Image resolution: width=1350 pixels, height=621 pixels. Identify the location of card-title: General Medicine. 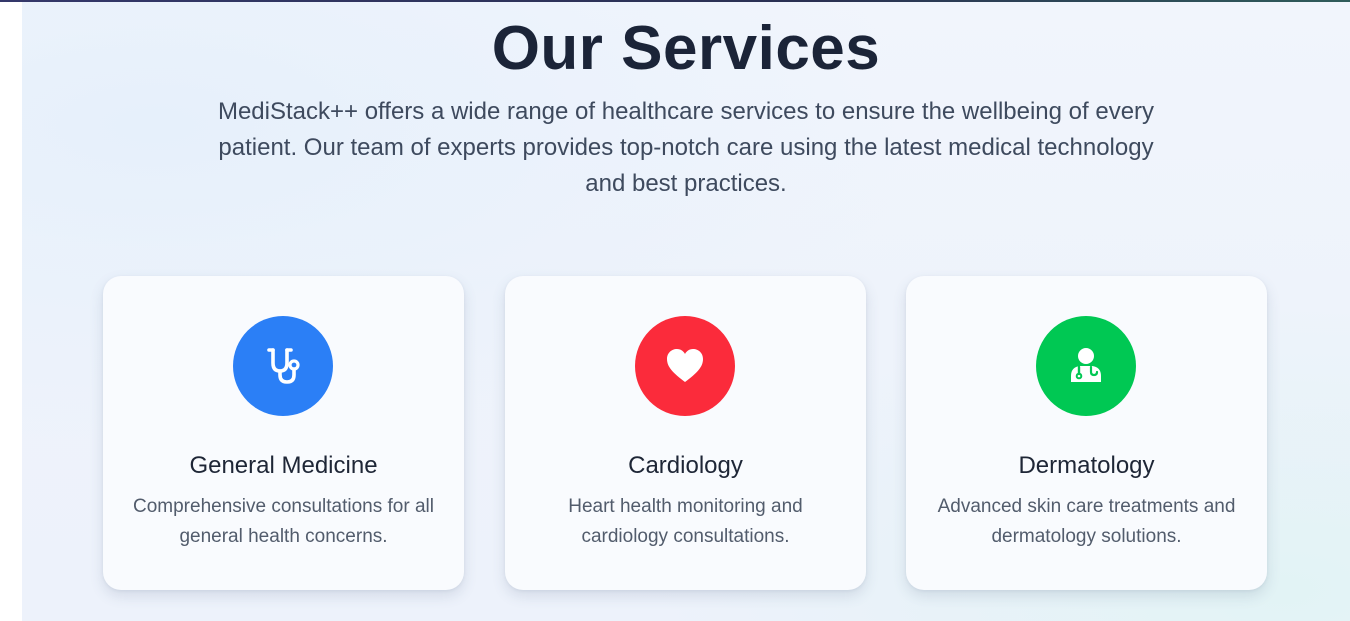
(283, 465).